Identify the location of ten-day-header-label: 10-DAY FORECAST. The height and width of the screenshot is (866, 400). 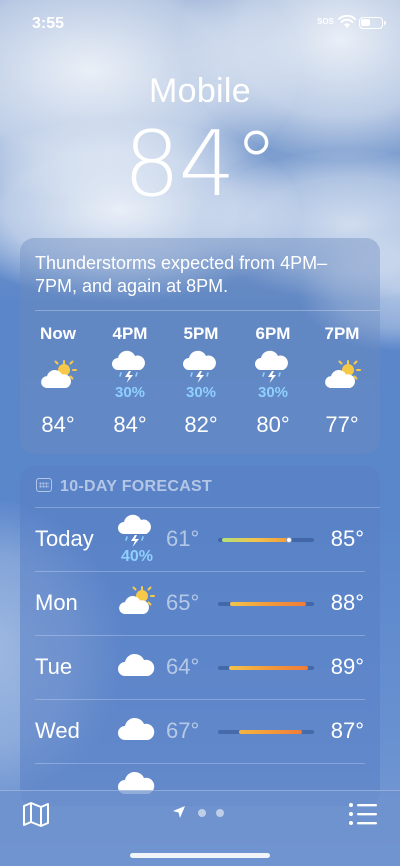
(136, 486).